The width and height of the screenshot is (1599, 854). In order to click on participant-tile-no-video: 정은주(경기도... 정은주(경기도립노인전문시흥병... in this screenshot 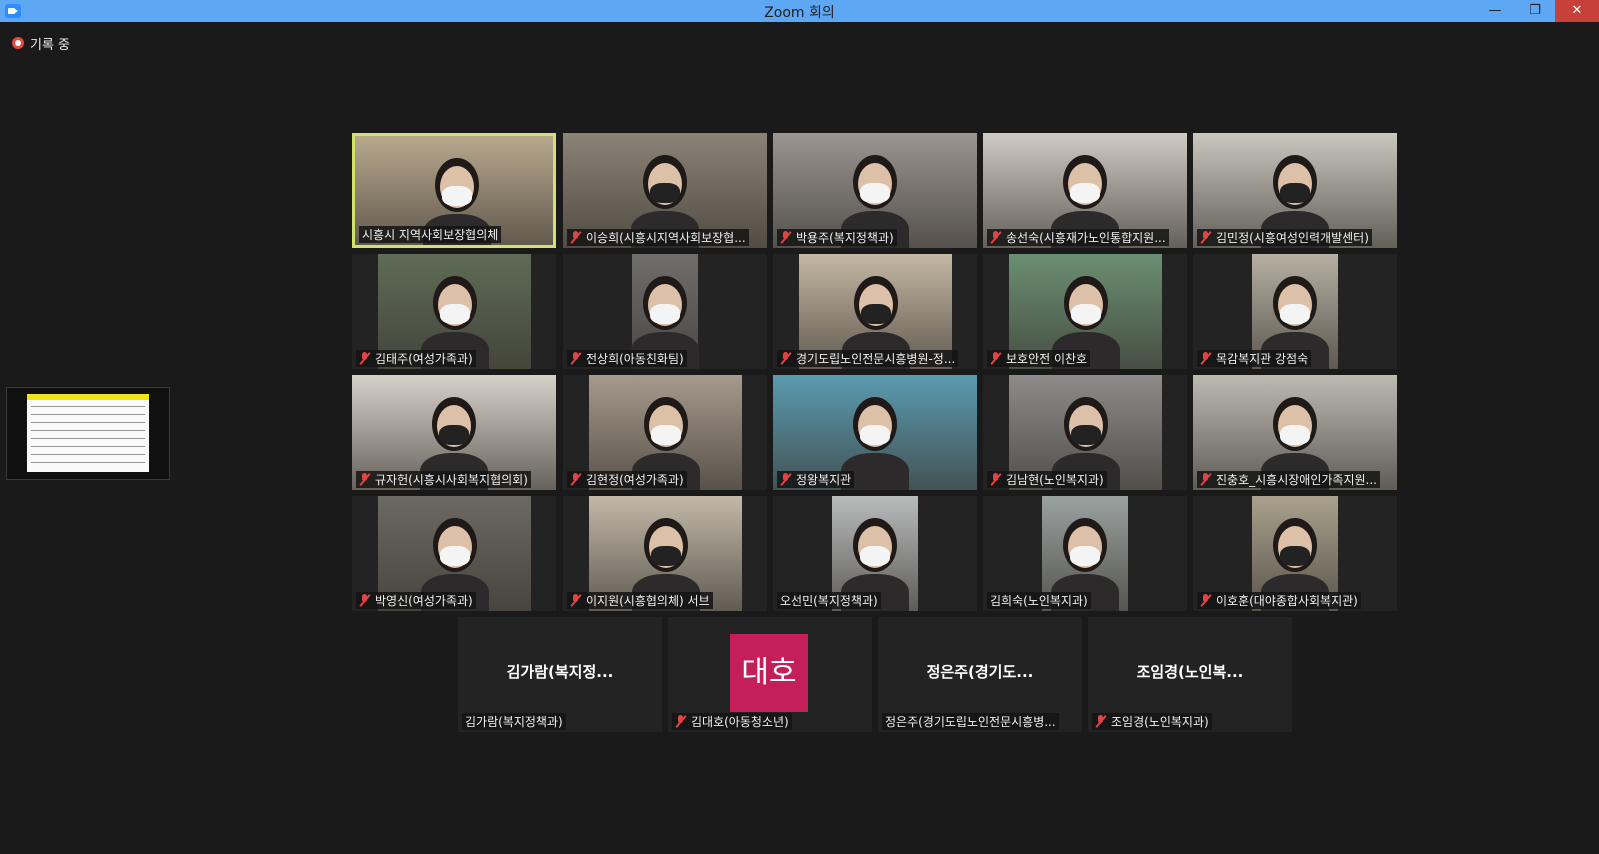, I will do `click(980, 674)`.